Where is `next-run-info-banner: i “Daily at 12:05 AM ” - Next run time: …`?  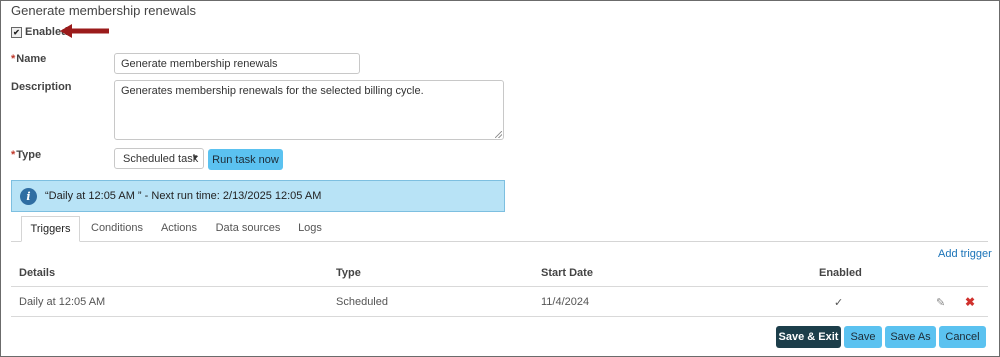
next-run-info-banner: i “Daily at 12:05 AM ” - Next run time: … is located at coordinates (258, 196).